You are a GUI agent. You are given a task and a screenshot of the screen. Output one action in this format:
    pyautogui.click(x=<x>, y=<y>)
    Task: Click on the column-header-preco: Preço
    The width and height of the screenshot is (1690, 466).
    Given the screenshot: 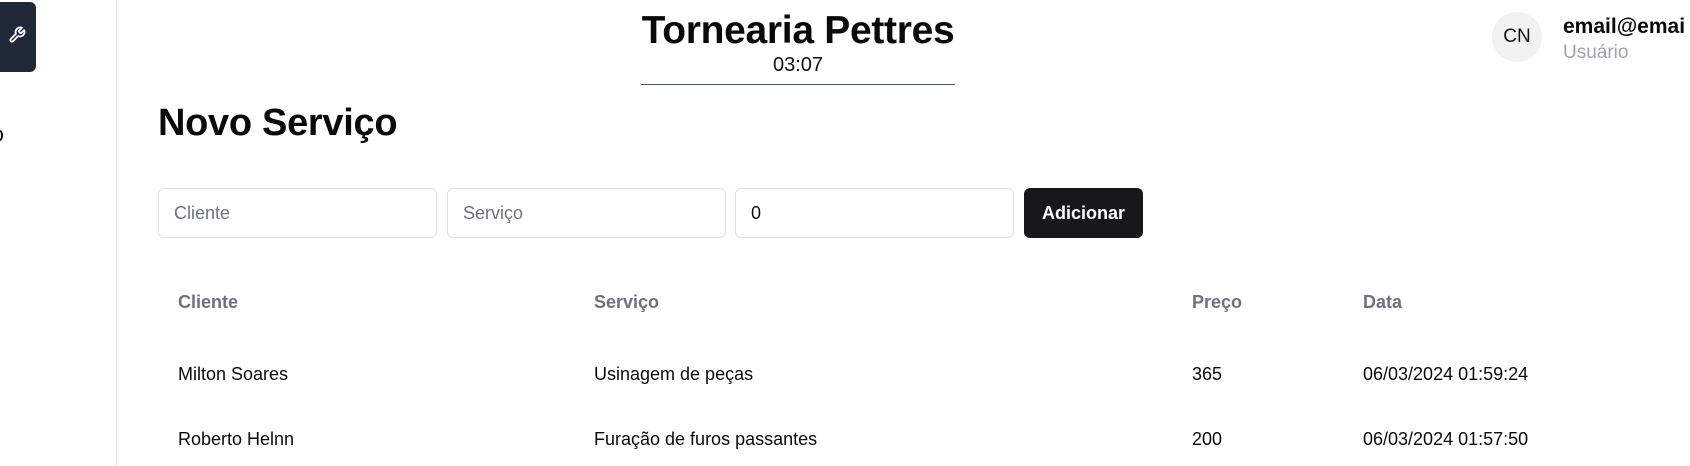 What is the action you would take?
    pyautogui.click(x=1217, y=302)
    